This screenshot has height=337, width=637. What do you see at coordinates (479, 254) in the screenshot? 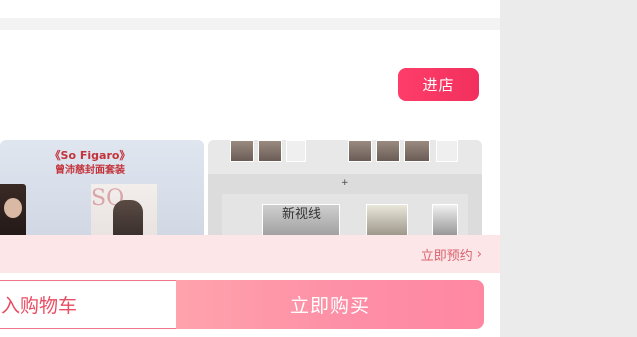
I see `chevron-right-icon: ›` at bounding box center [479, 254].